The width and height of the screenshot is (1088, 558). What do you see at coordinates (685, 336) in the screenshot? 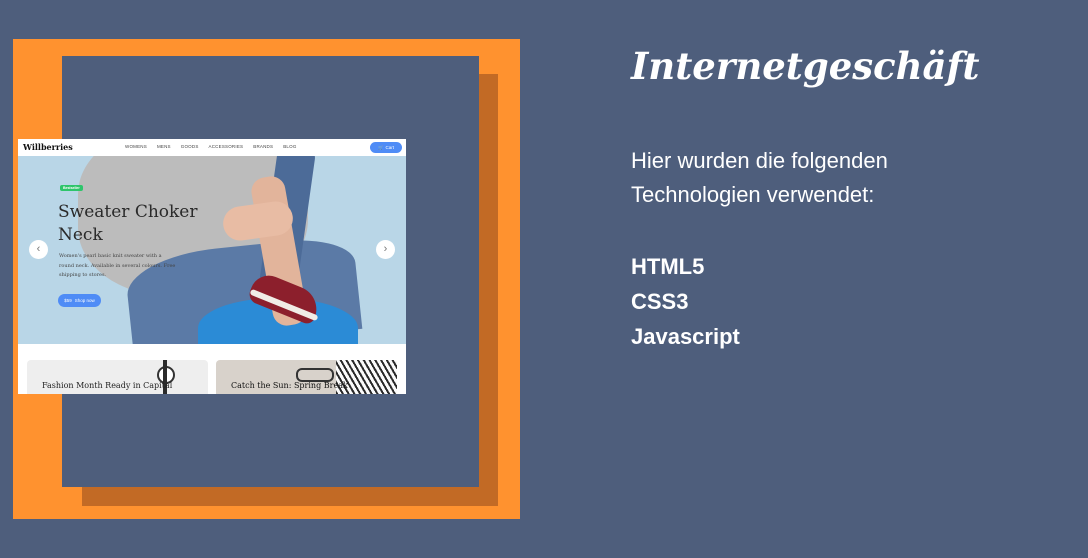
I see `technology-item: Javascript` at bounding box center [685, 336].